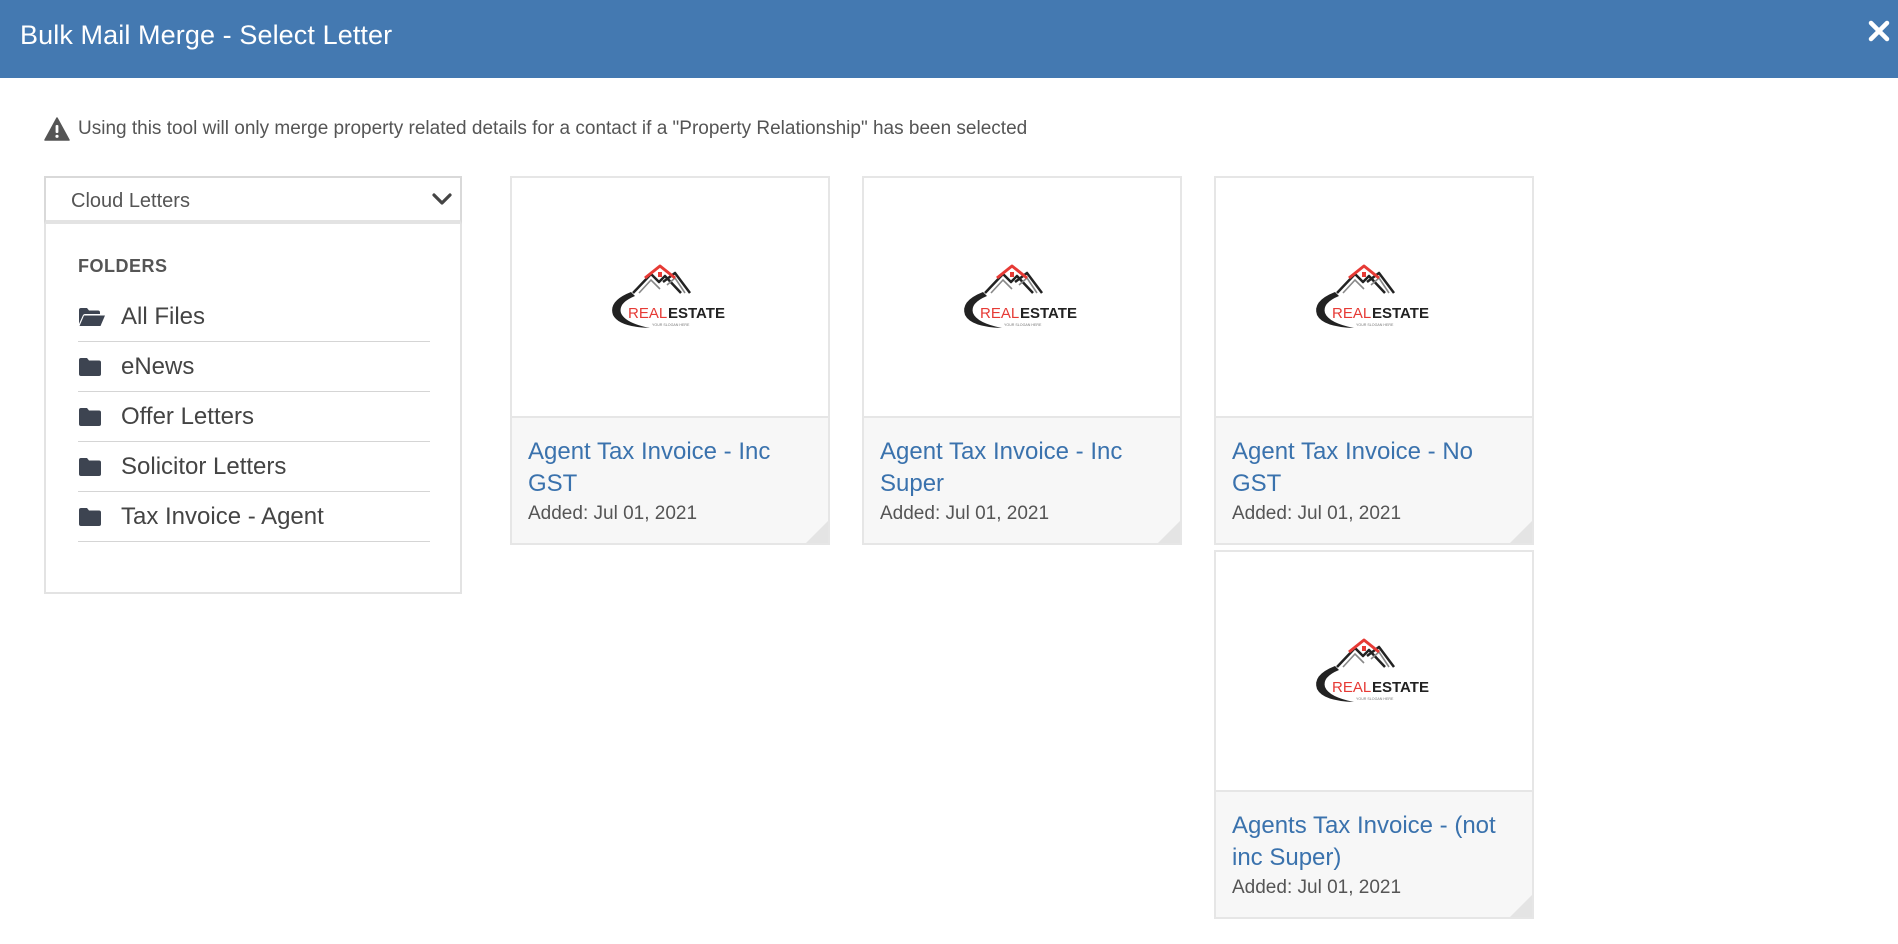 This screenshot has height=944, width=1898. I want to click on folder-label: Solicitor Letters, so click(204, 466).